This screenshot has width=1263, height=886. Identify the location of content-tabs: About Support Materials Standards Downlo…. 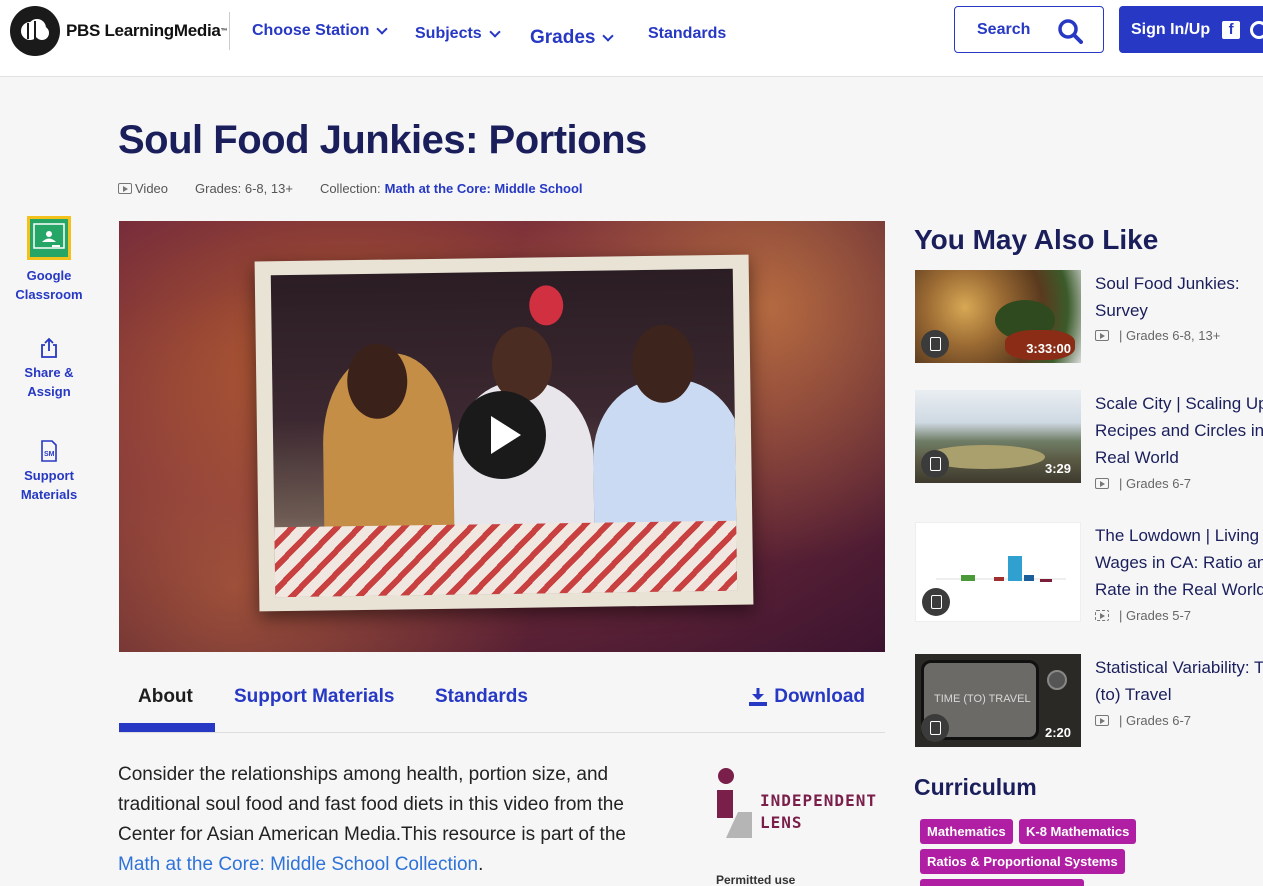
(502, 704).